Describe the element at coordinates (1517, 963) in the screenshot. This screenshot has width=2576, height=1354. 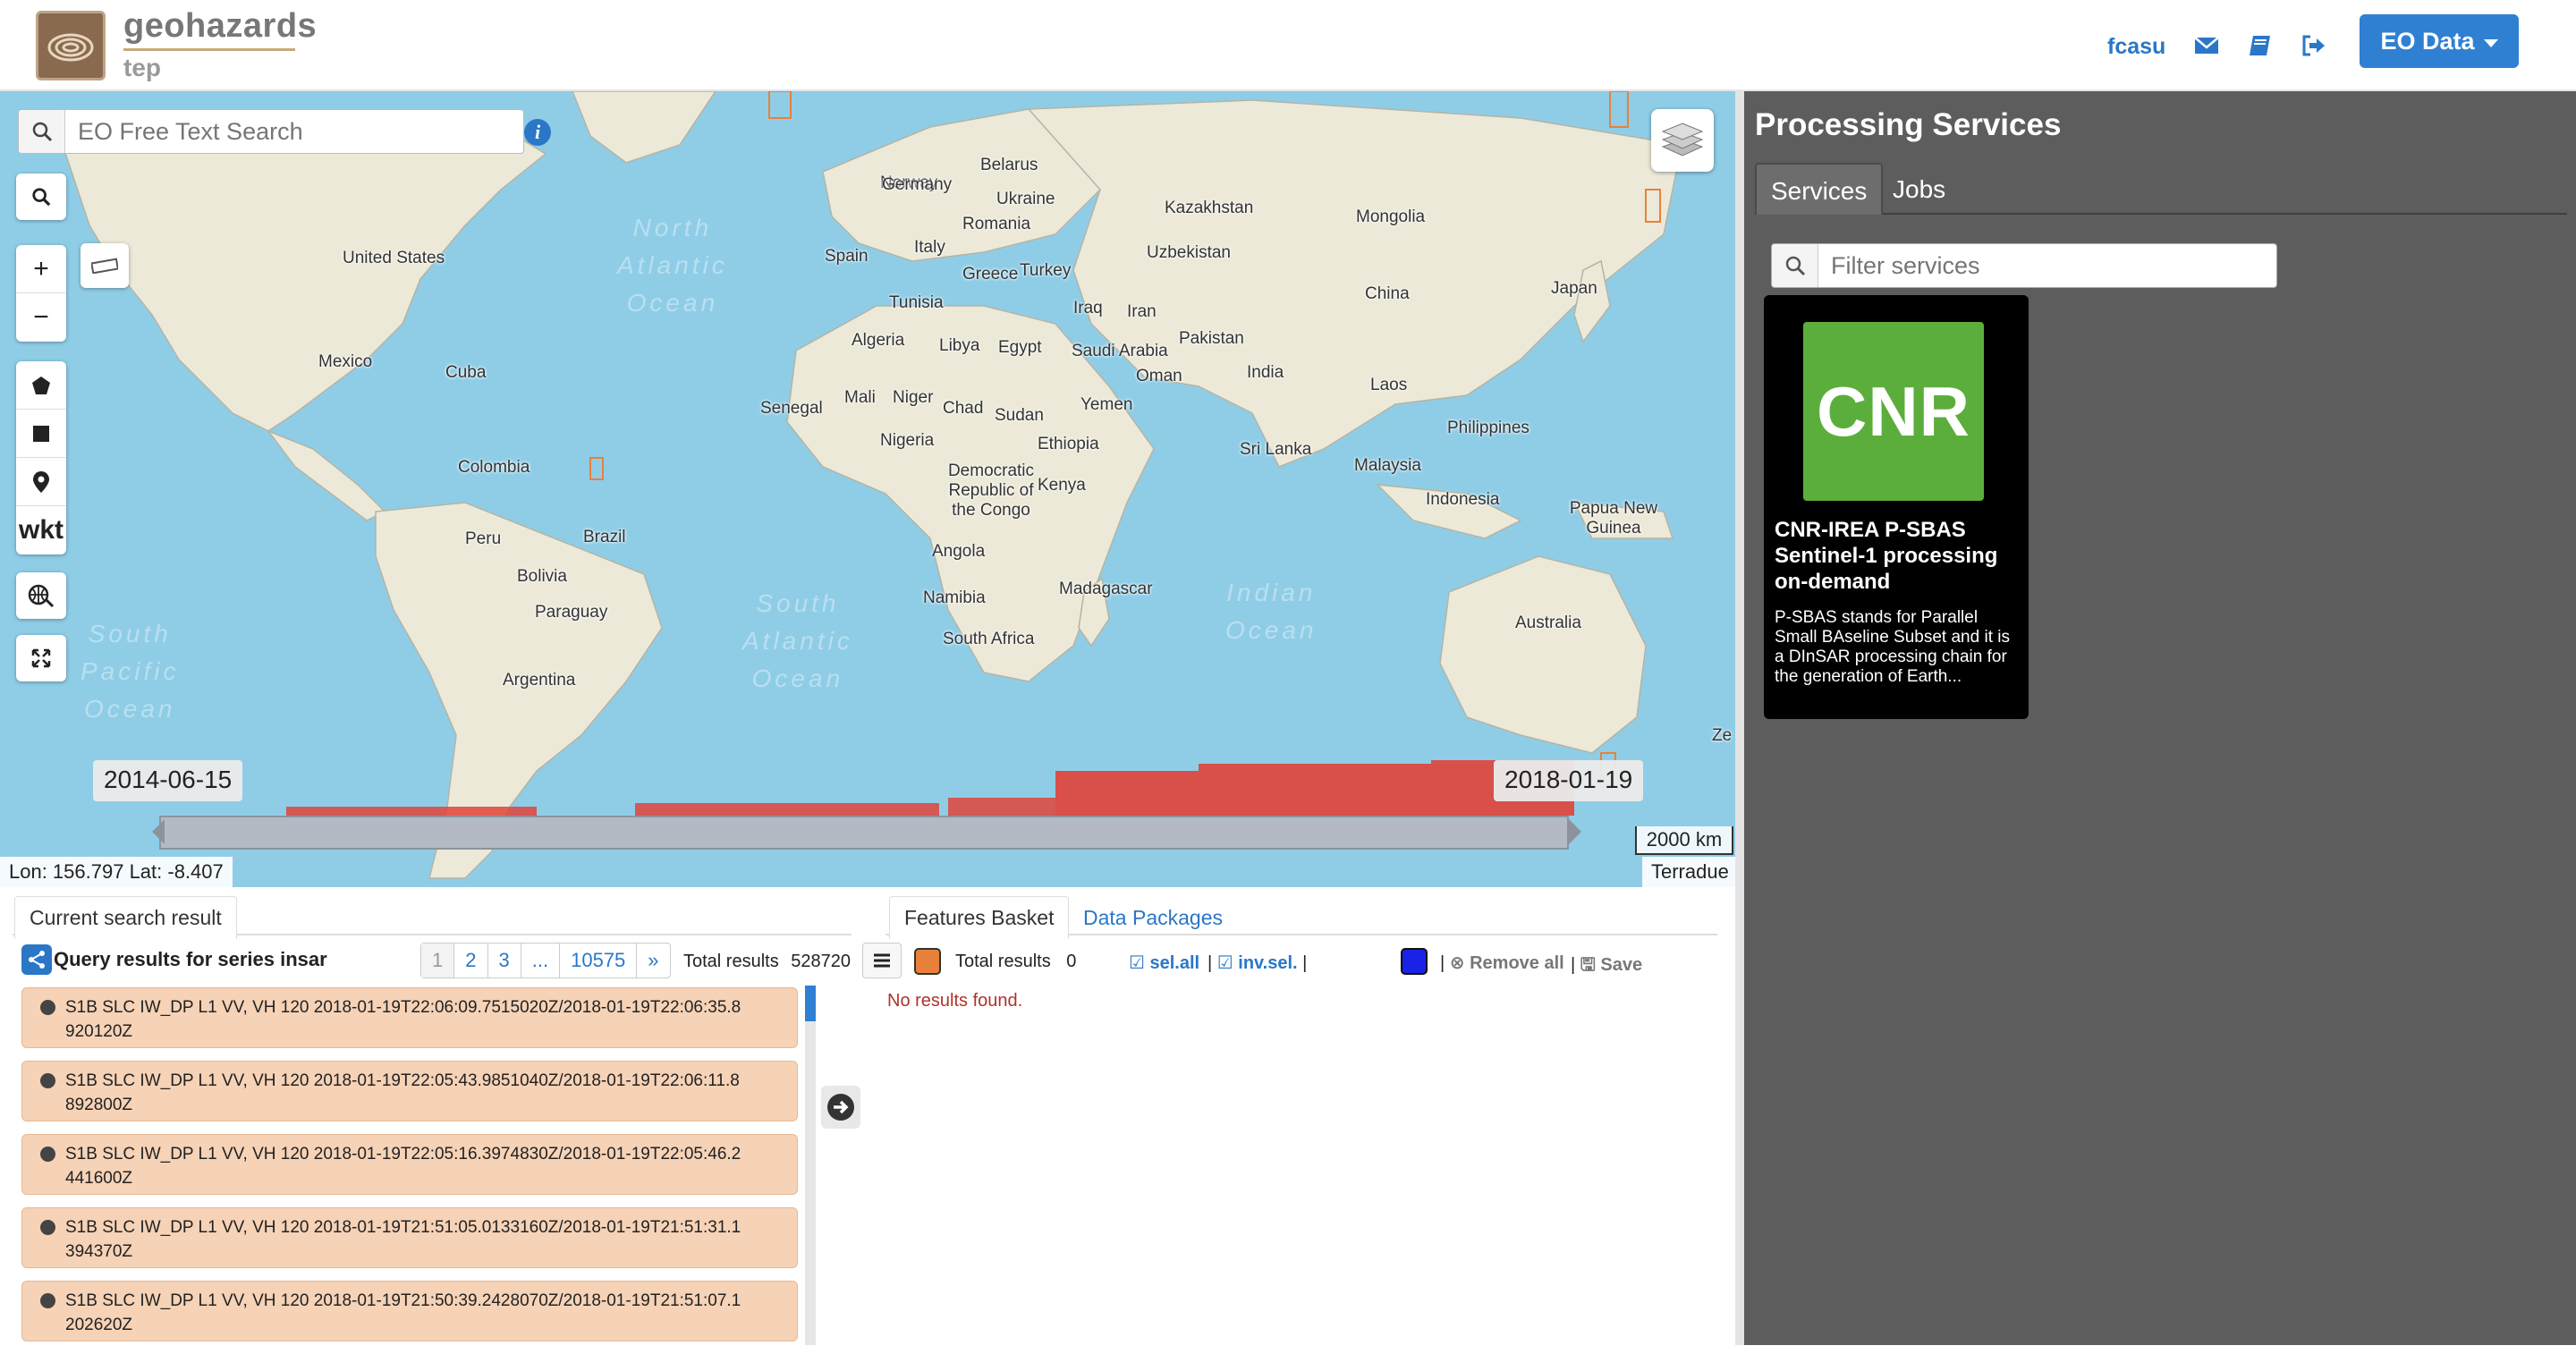
I see `remove-all-label: Remove all` at that location.